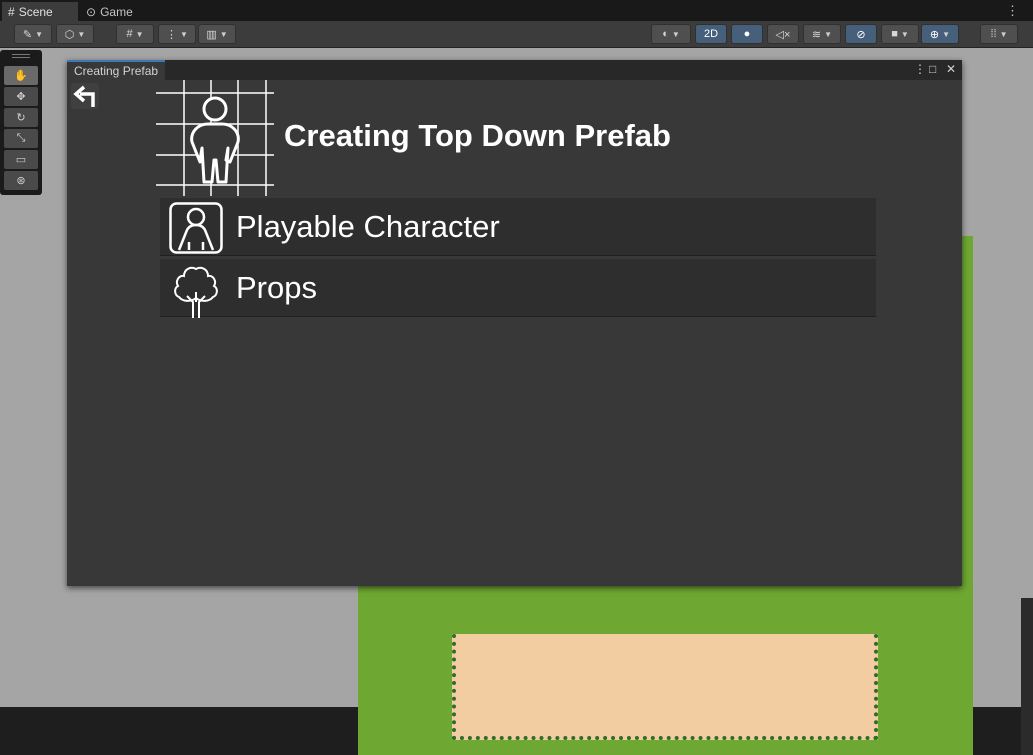 This screenshot has height=755, width=1033. I want to click on scale-tool: ⤡, so click(21, 138).